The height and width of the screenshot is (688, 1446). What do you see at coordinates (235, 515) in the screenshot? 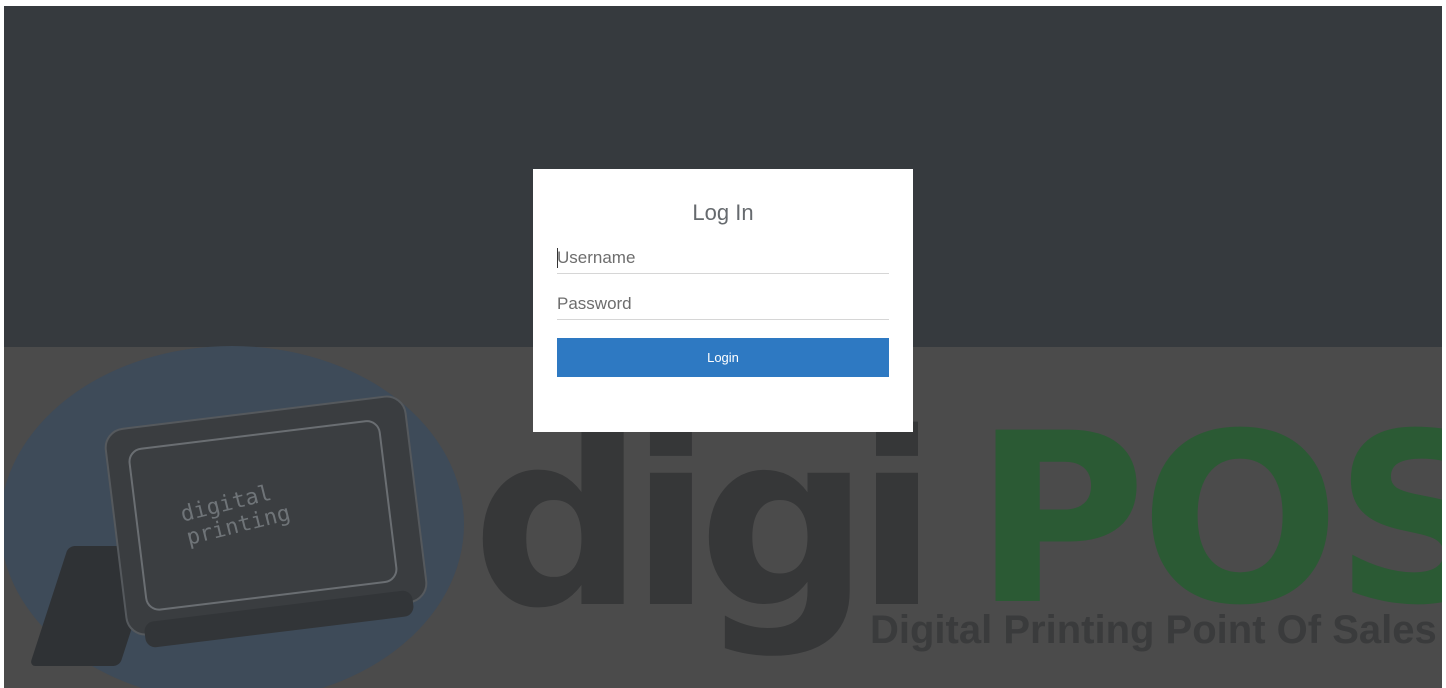
I see `logo-device-text: digital printing` at bounding box center [235, 515].